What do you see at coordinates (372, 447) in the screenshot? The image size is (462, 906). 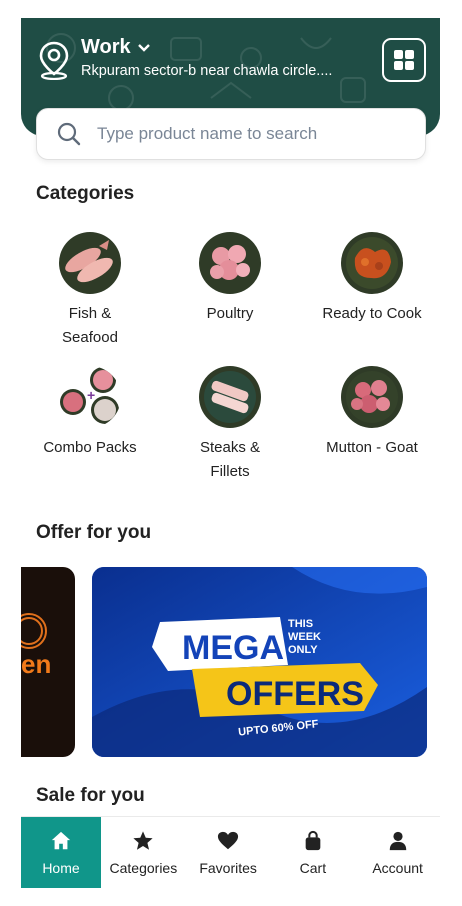 I see `category-label: Mutton - Goat` at bounding box center [372, 447].